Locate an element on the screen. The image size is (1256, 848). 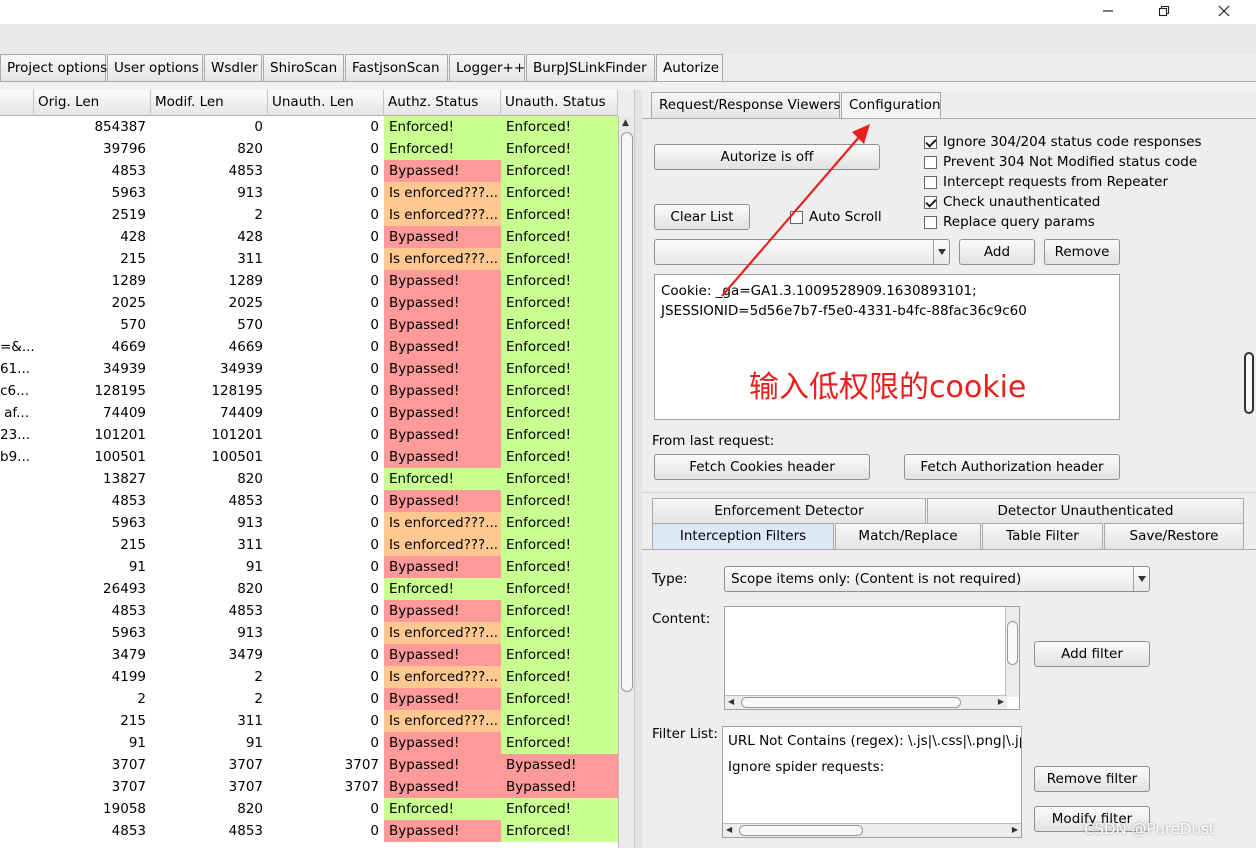
filter-list-horizontal-scrollbar: ◀ ▶ is located at coordinates (872, 830).